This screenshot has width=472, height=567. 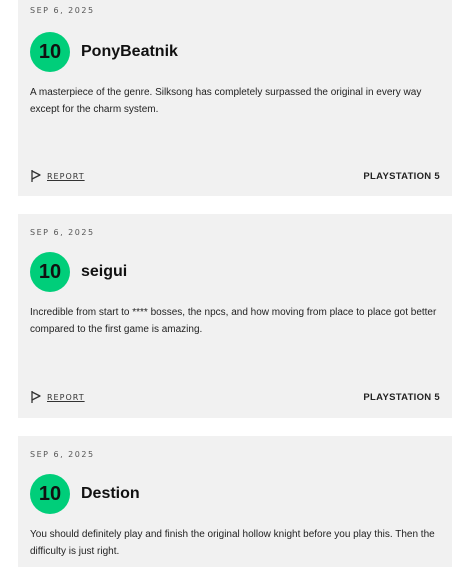 What do you see at coordinates (78, 272) in the screenshot?
I see `review-header: 10 seigui` at bounding box center [78, 272].